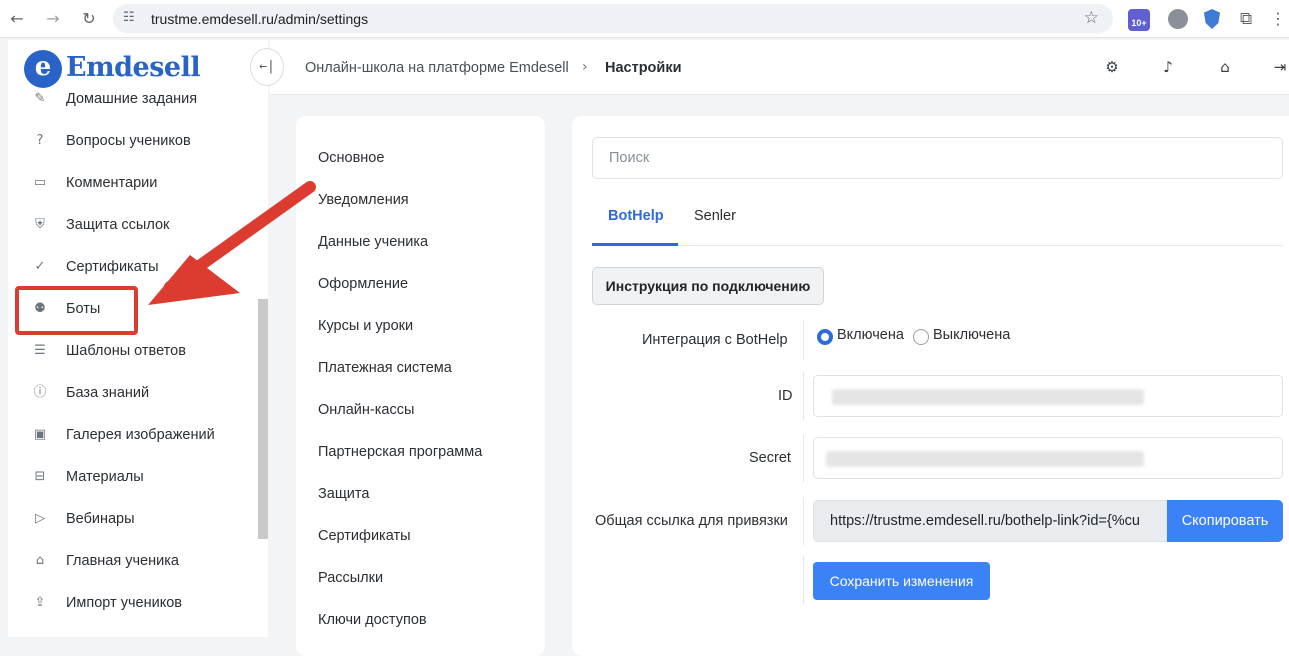 This screenshot has width=1289, height=656. I want to click on address-bar: ☷ trustme.emdesell.ru/admin/settings ☆, so click(613, 18).